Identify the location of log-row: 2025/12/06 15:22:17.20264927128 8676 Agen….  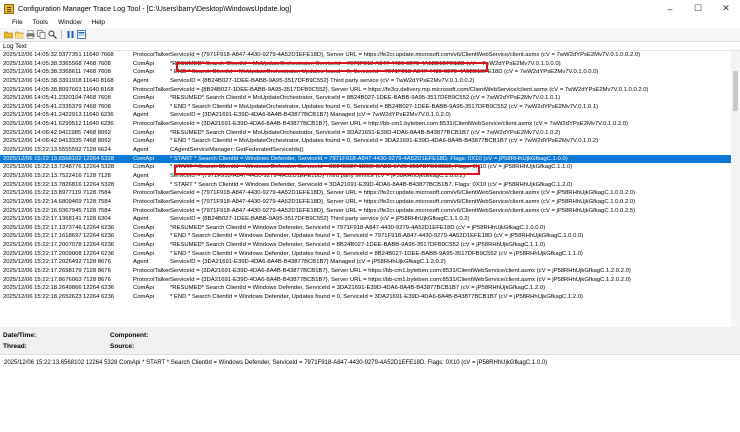
(365, 262).